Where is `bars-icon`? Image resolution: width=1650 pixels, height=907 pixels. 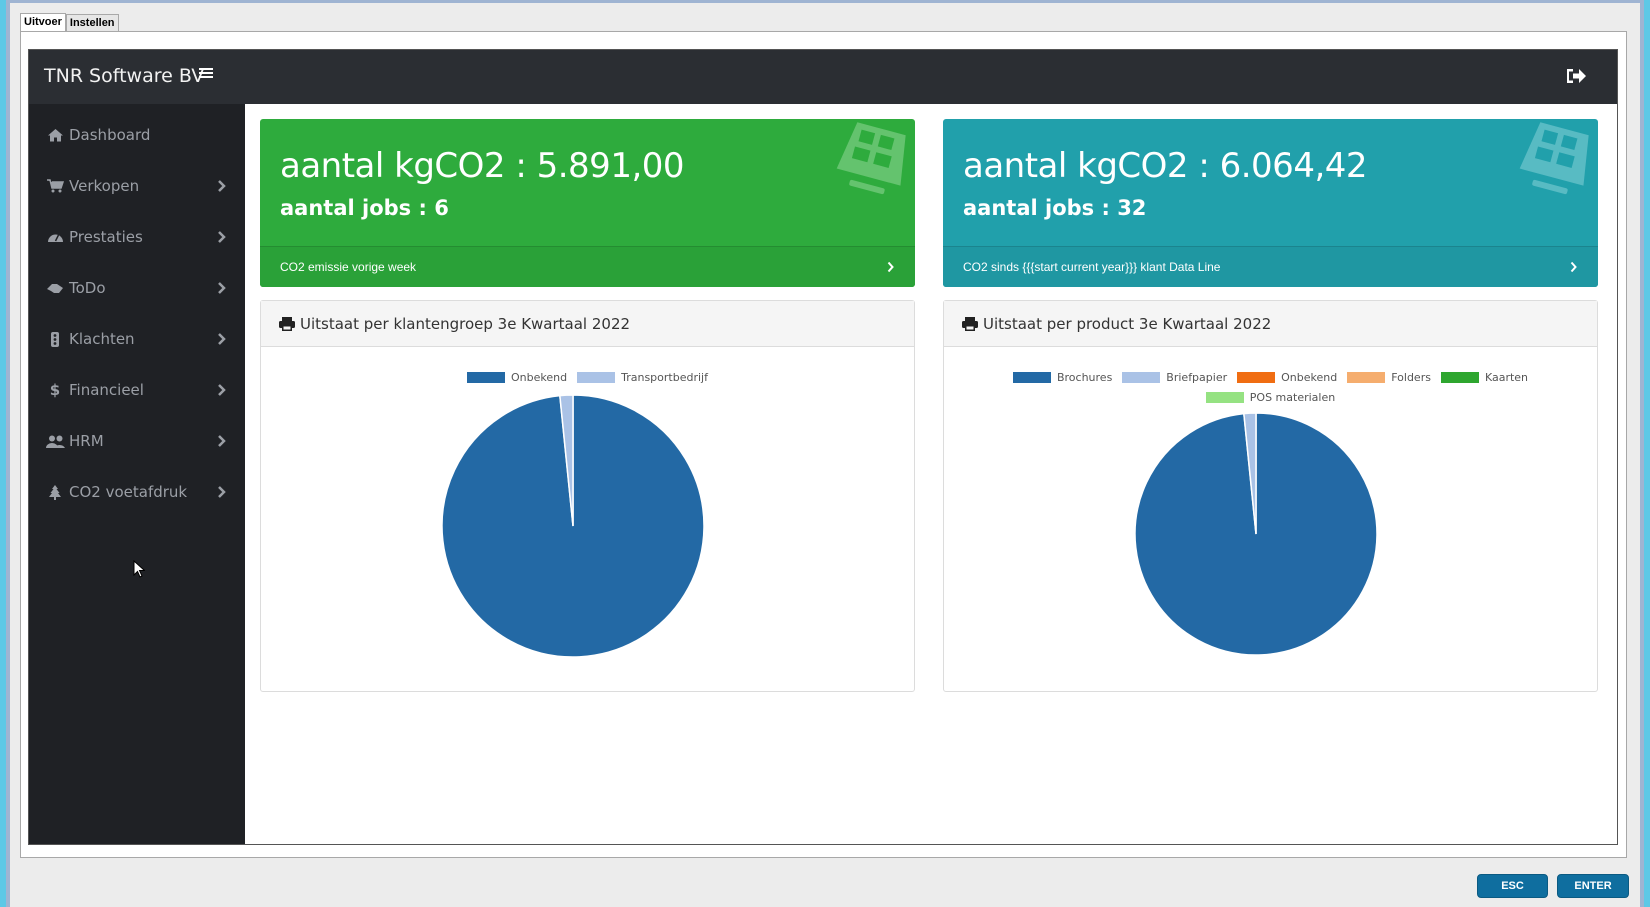
bars-icon is located at coordinates (206, 73).